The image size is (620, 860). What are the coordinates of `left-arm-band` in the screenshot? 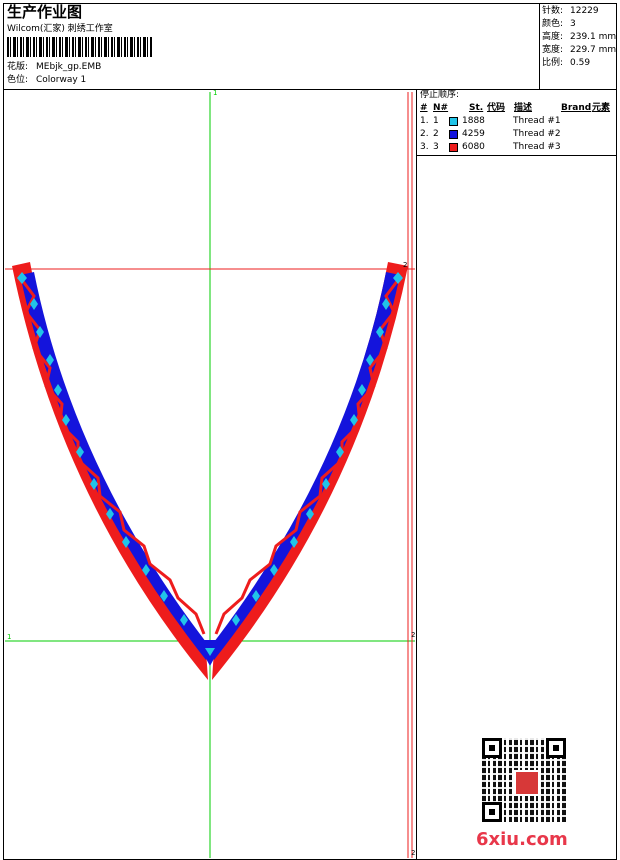 It's located at (113, 466).